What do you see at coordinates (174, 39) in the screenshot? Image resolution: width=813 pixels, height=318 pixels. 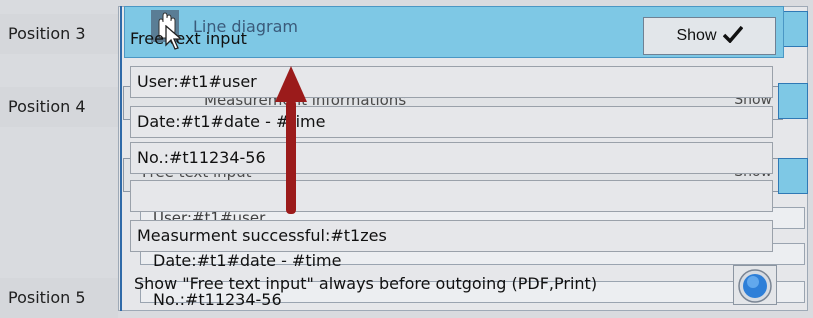 I see `cursor-icon` at bounding box center [174, 39].